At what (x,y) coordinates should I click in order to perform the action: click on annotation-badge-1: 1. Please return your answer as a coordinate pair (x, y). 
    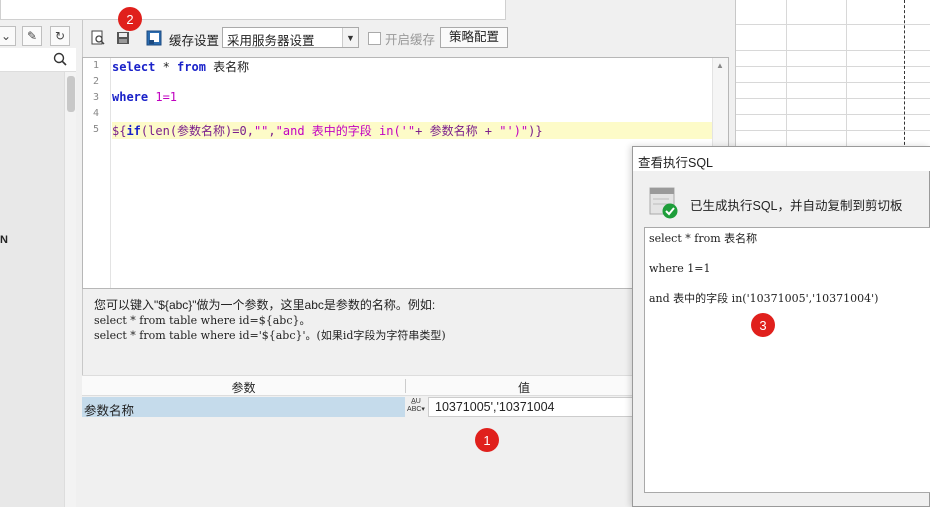
    Looking at the image, I should click on (487, 440).